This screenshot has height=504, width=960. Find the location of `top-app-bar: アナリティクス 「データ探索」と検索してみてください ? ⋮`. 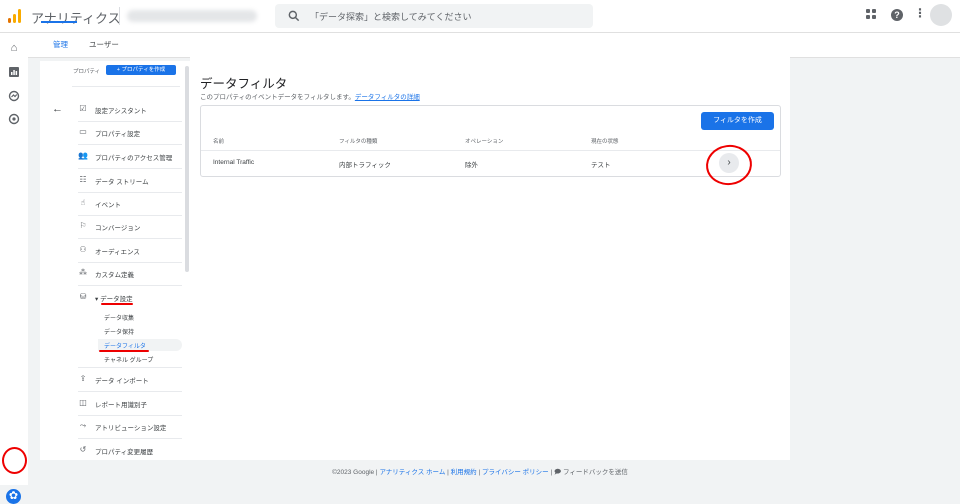

top-app-bar: アナリティクス 「データ探索」と検索してみてください ? ⋮ is located at coordinates (480, 16).